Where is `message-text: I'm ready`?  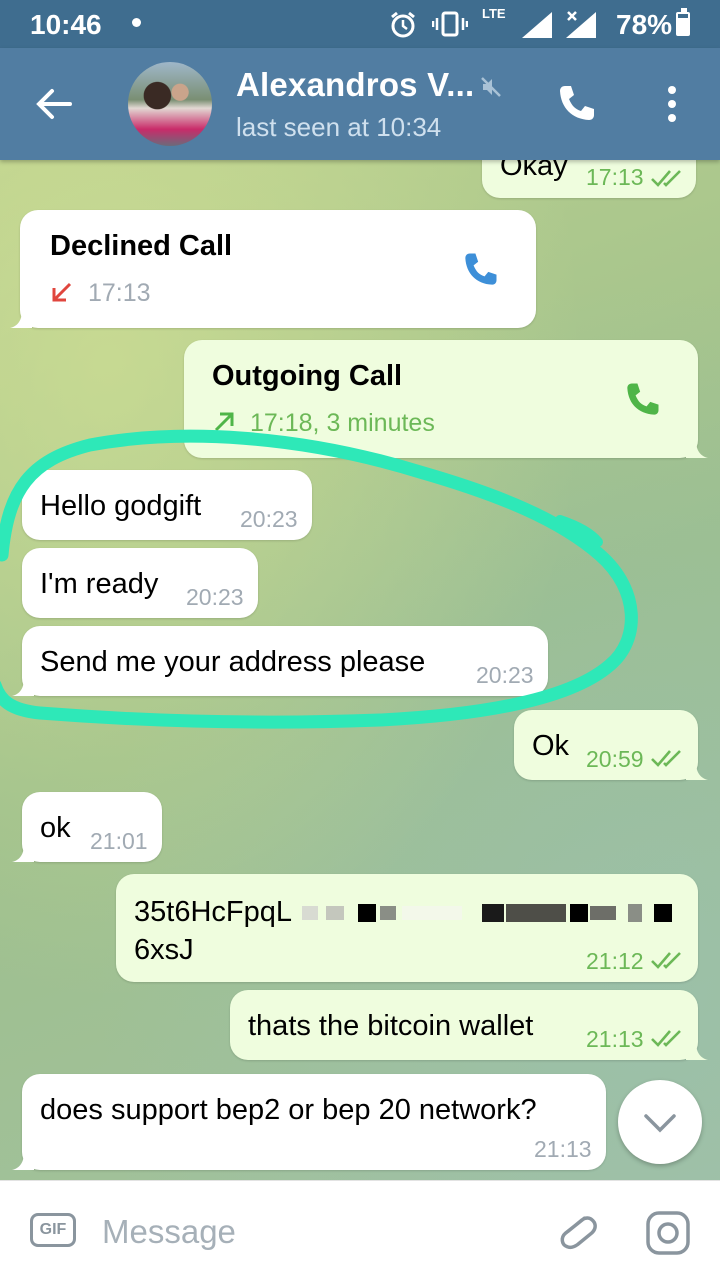 message-text: I'm ready is located at coordinates (99, 584).